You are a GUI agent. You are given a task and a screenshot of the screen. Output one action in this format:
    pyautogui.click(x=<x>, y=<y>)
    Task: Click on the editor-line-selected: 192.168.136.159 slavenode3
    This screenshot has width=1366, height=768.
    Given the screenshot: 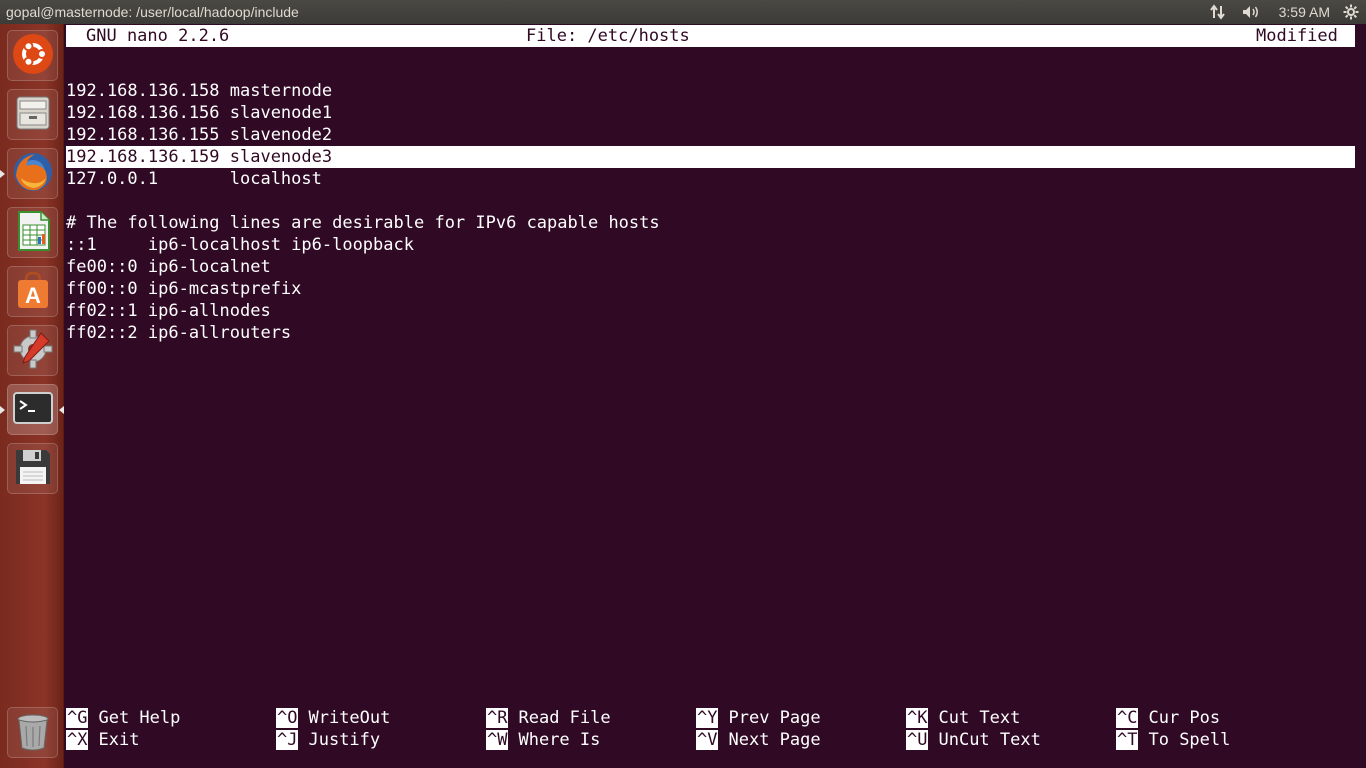 What is the action you would take?
    pyautogui.click(x=710, y=157)
    